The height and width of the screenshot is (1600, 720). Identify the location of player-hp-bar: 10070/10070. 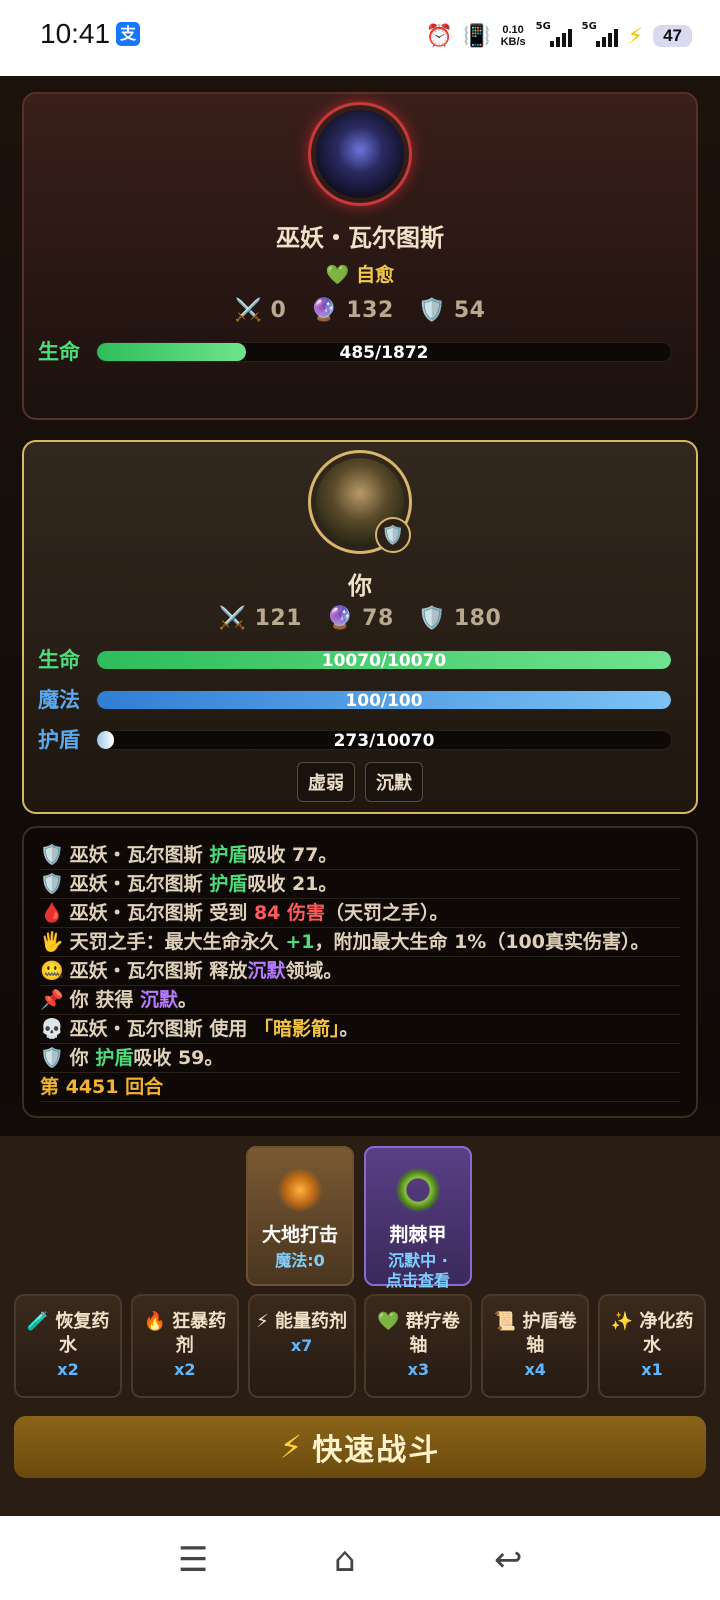
(384, 660).